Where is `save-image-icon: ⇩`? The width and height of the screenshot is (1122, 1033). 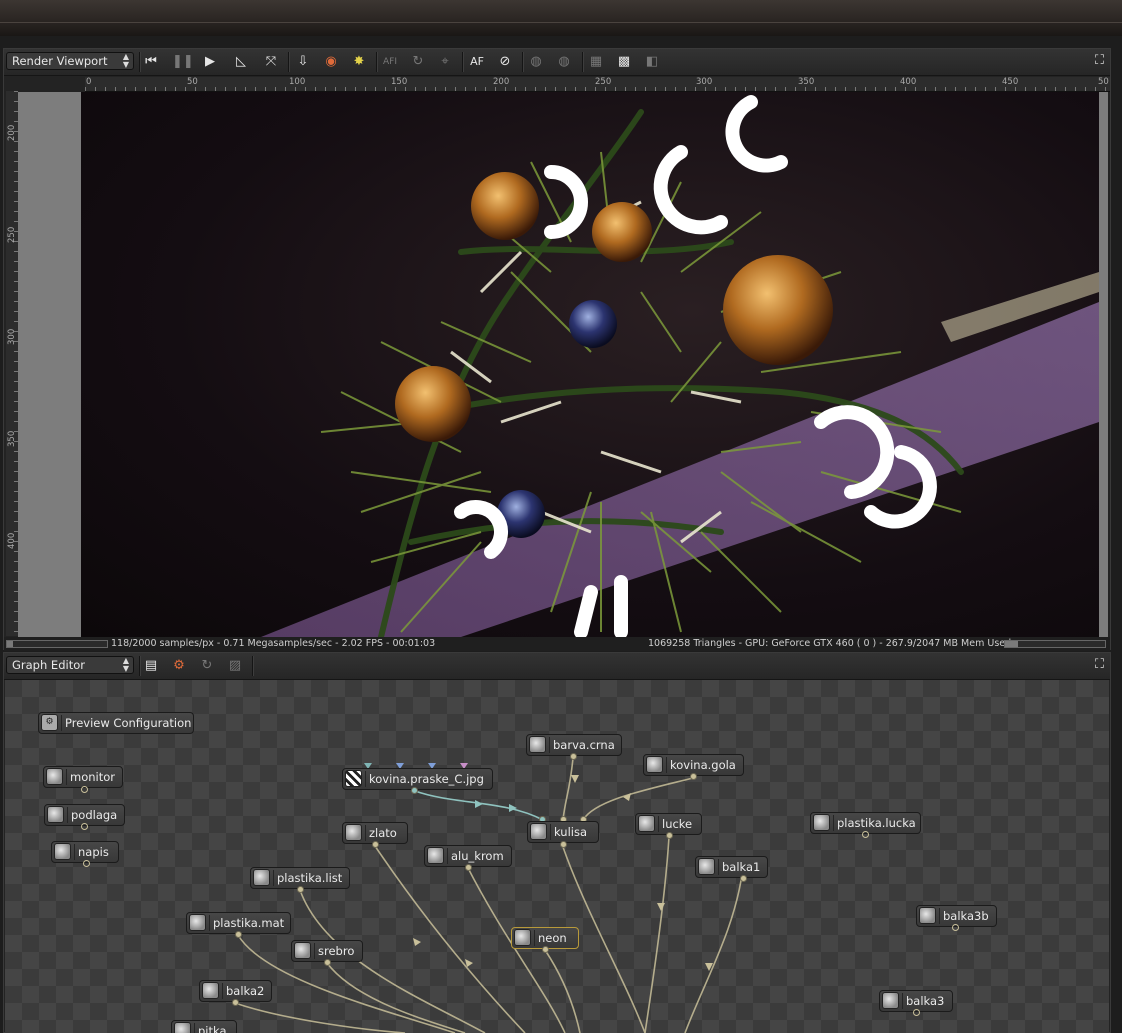
save-image-icon: ⇩ is located at coordinates (303, 62).